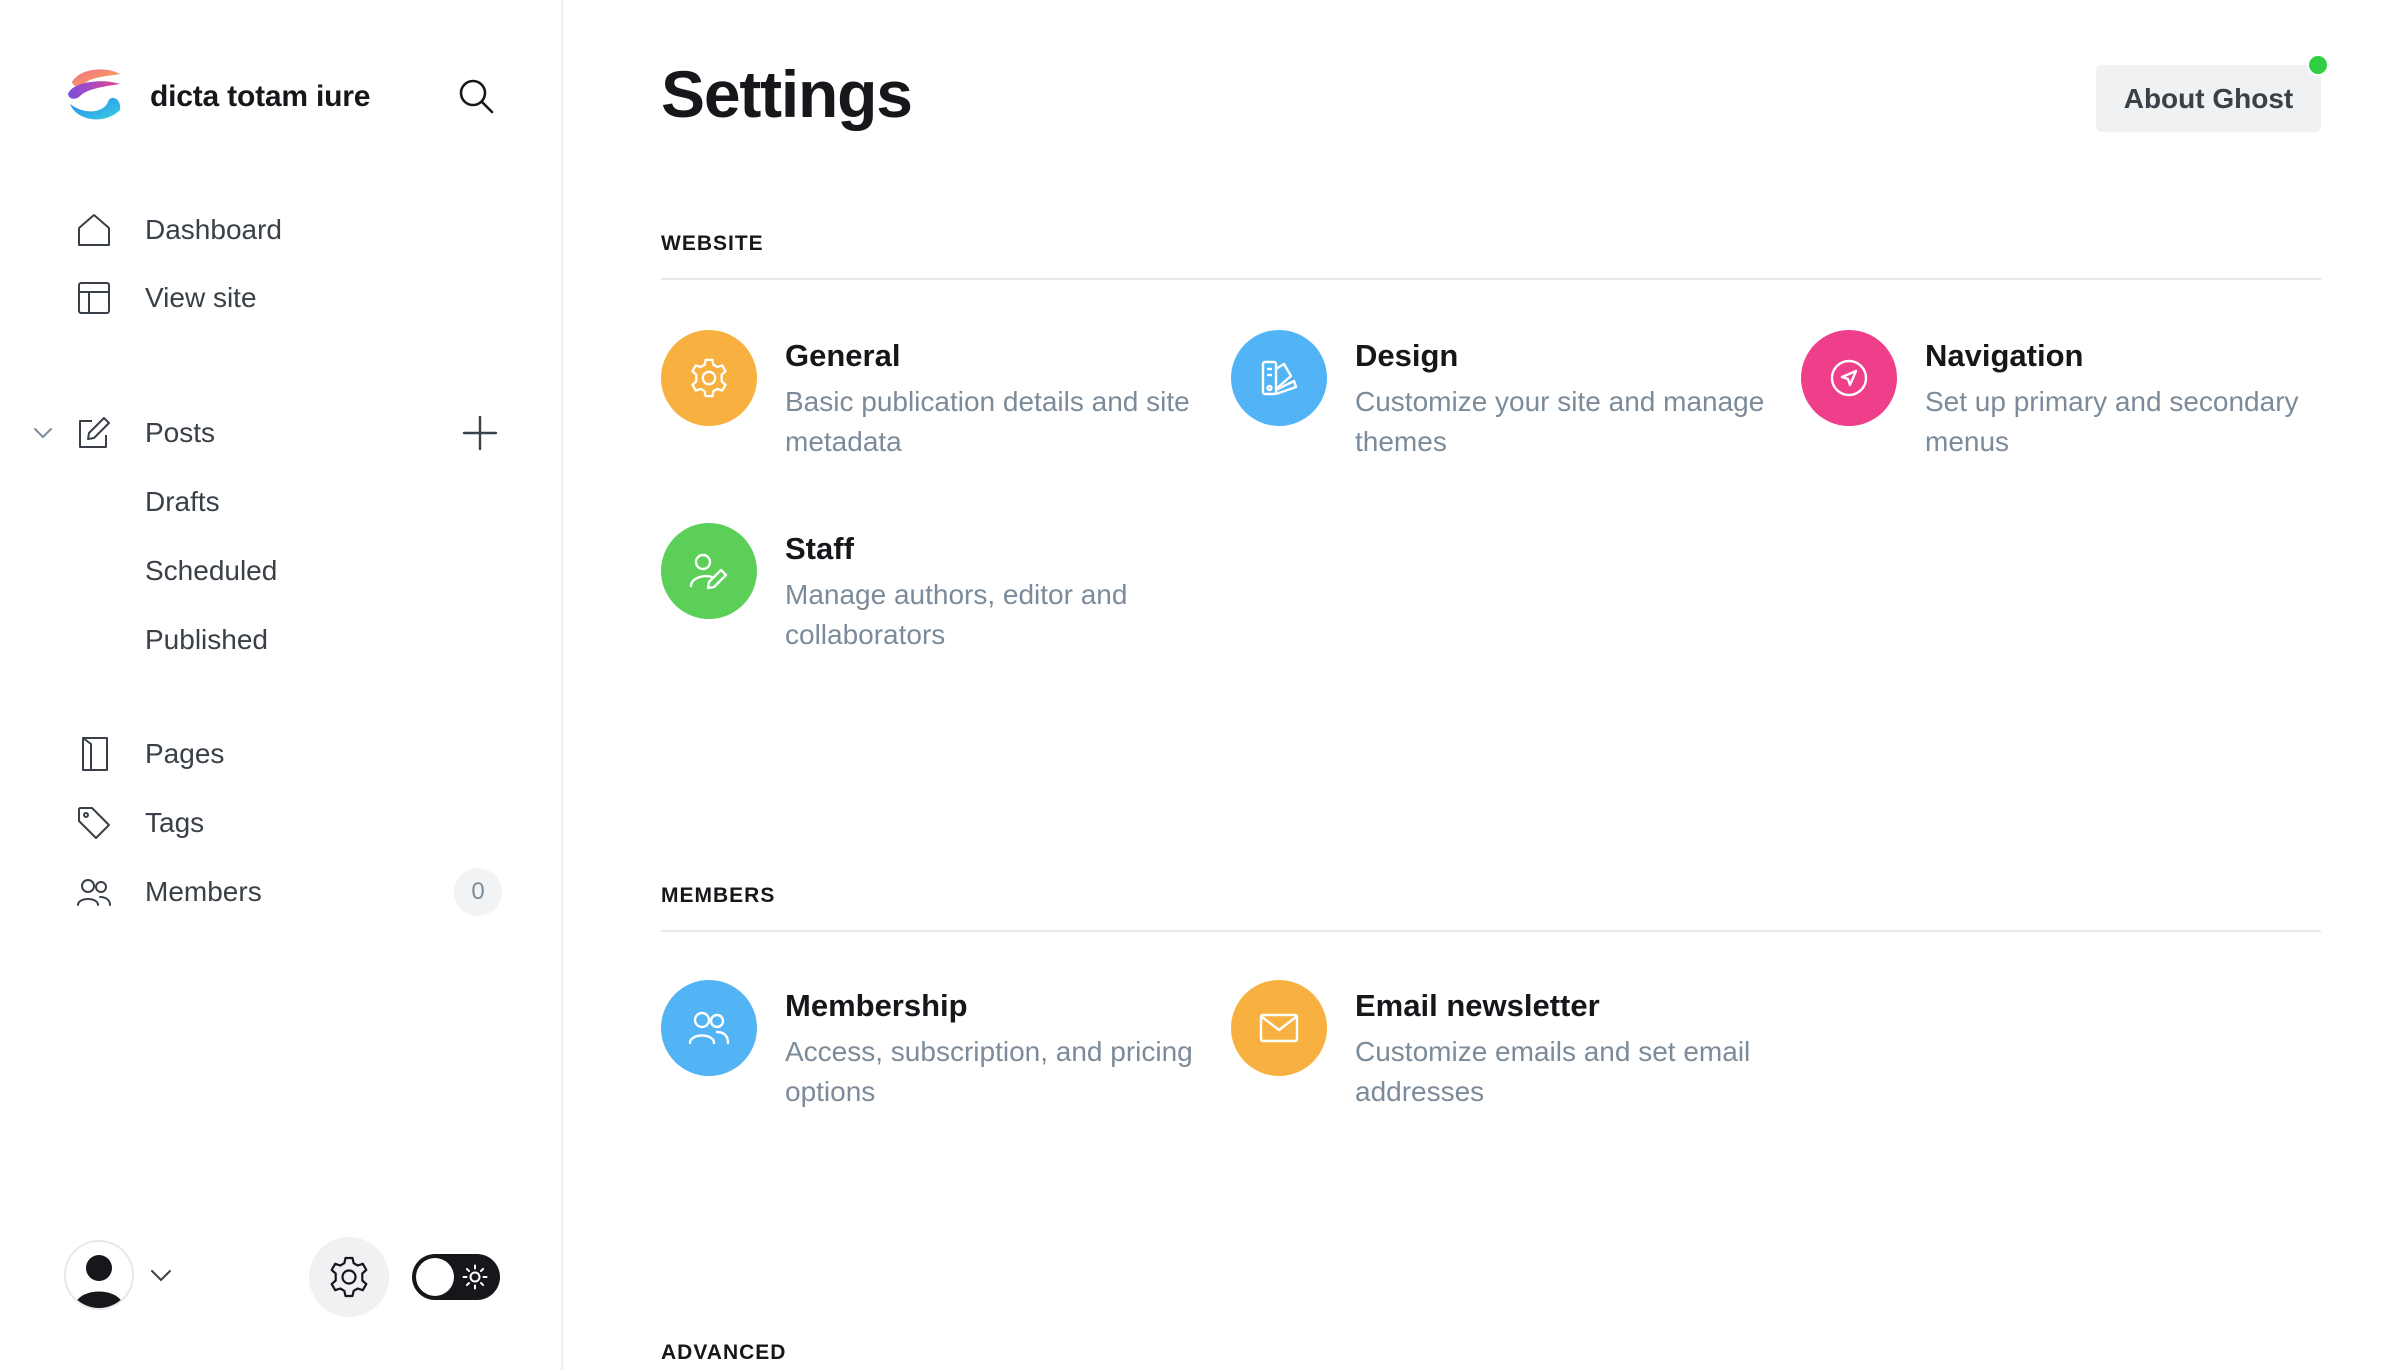 The width and height of the screenshot is (2400, 1370). I want to click on home-icon, so click(94, 230).